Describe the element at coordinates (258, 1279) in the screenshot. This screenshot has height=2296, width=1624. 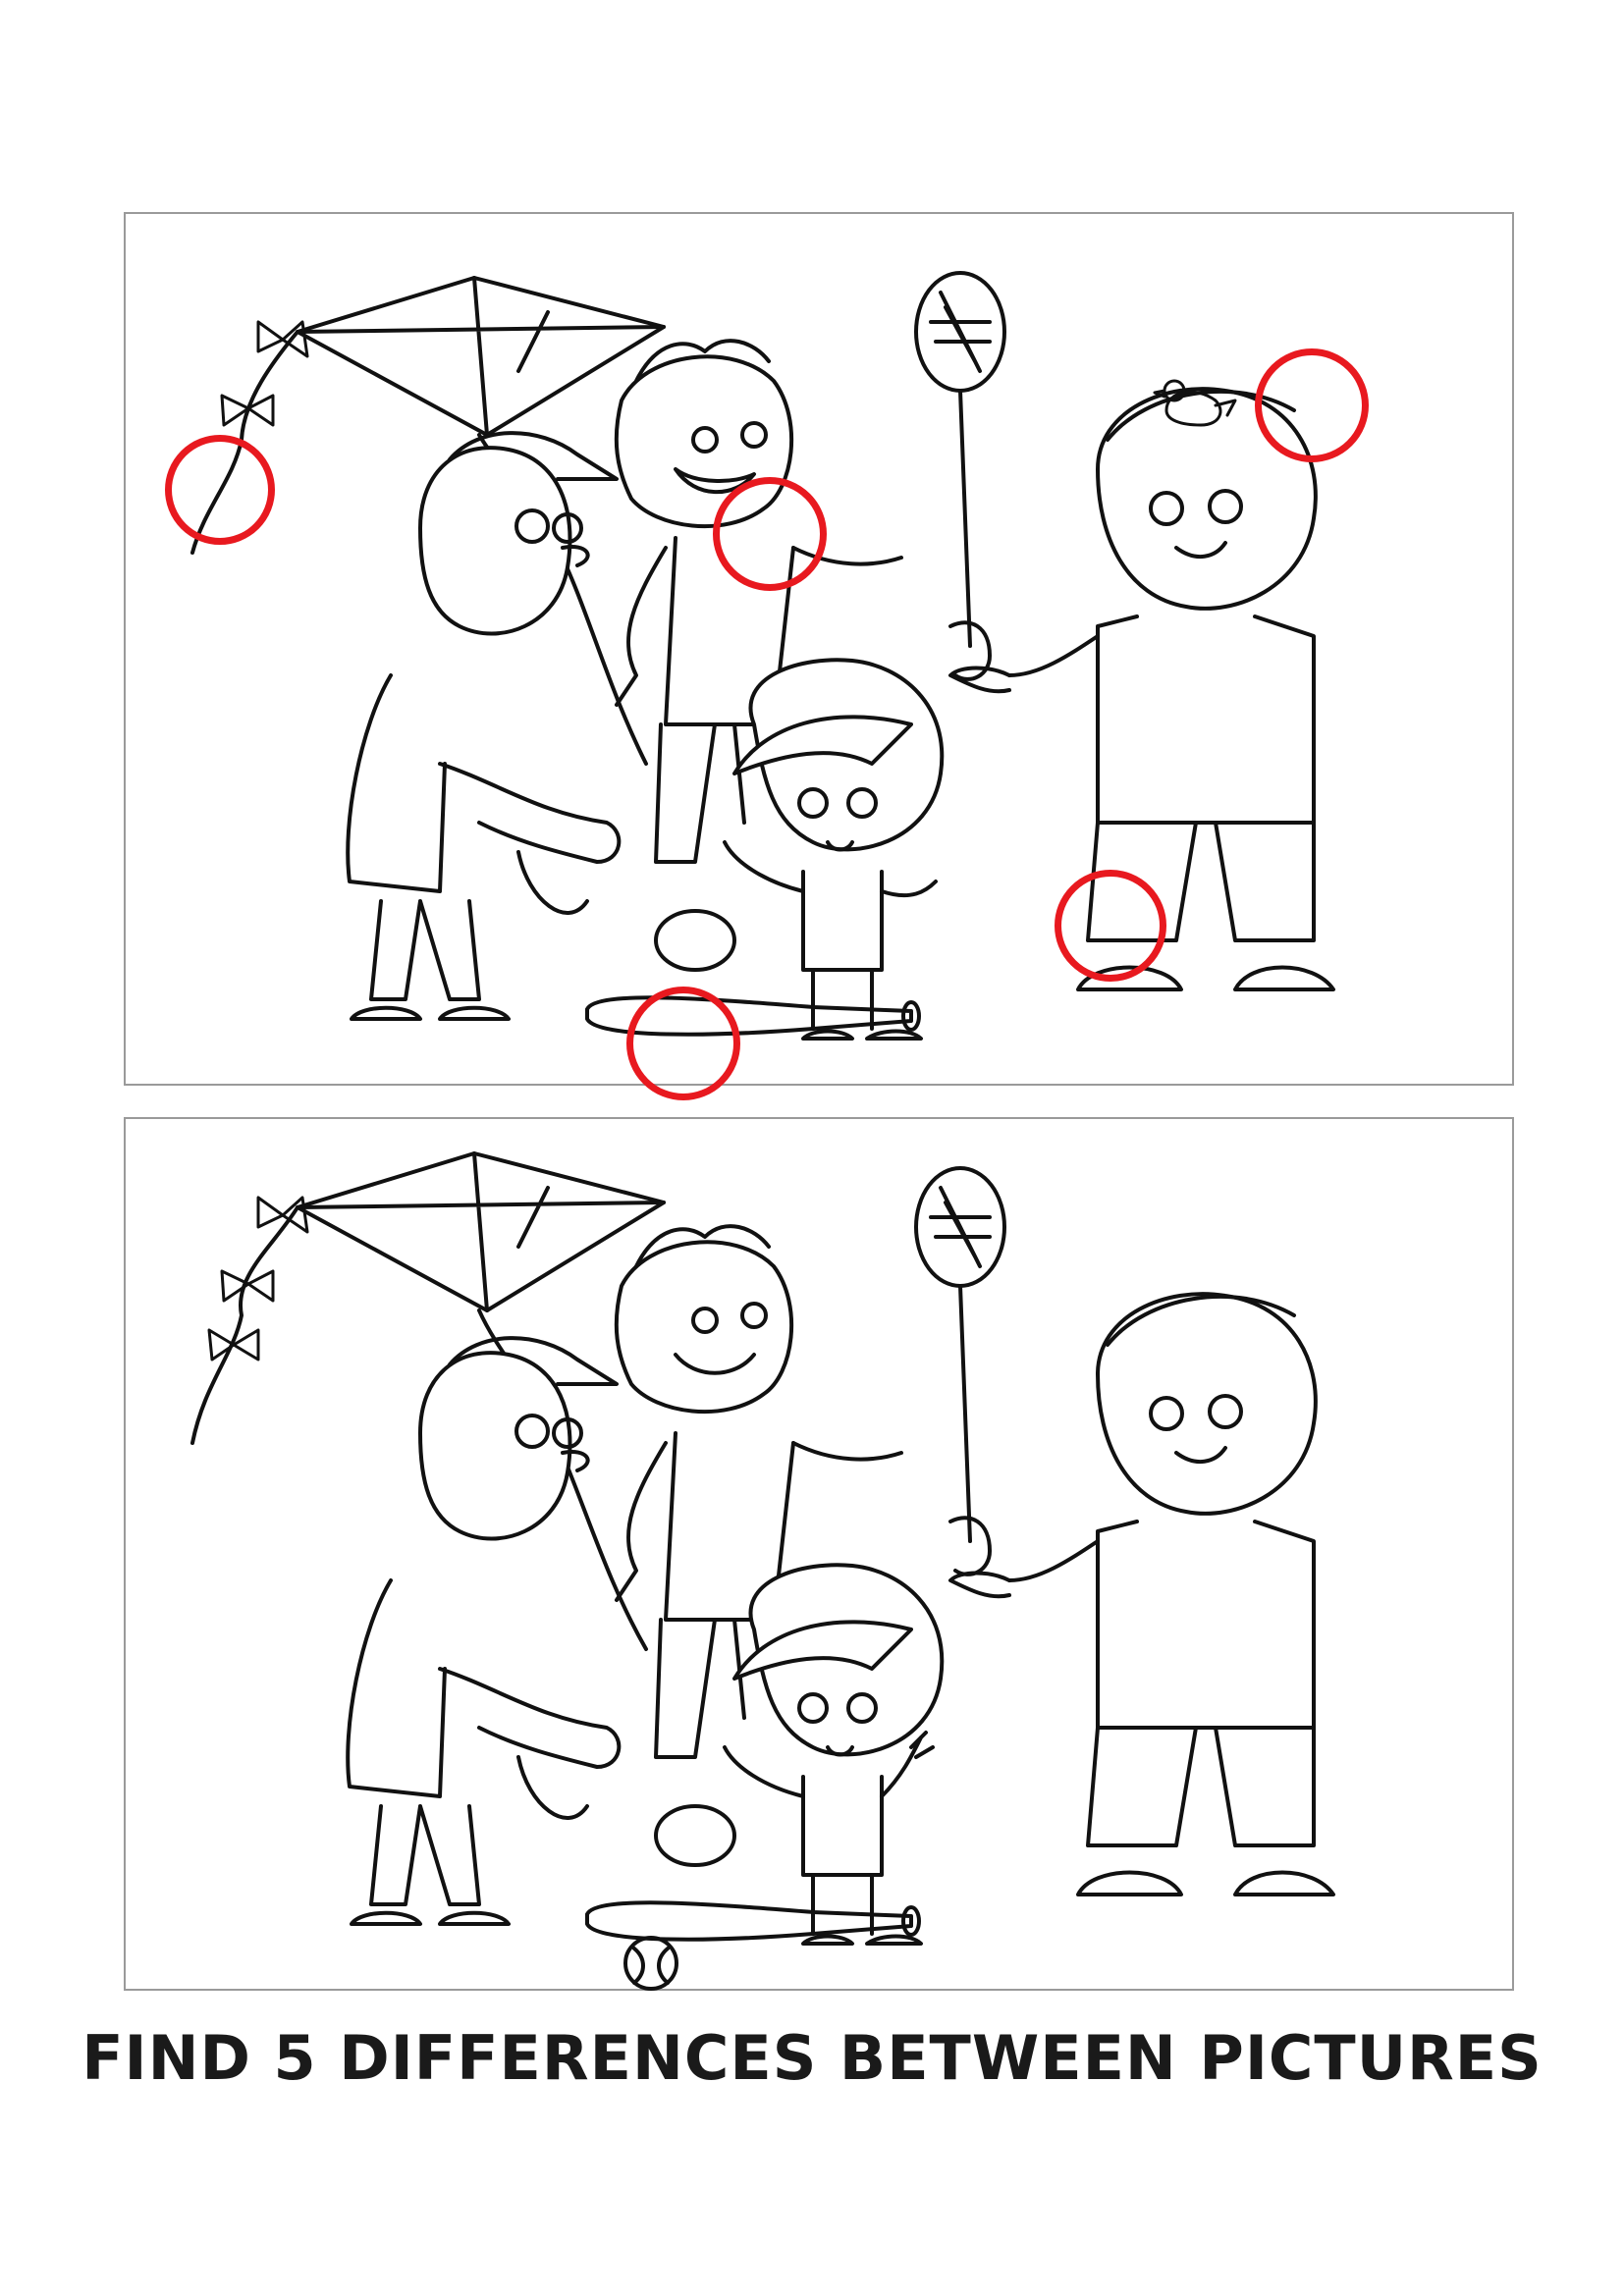
I see `kite-bows` at that location.